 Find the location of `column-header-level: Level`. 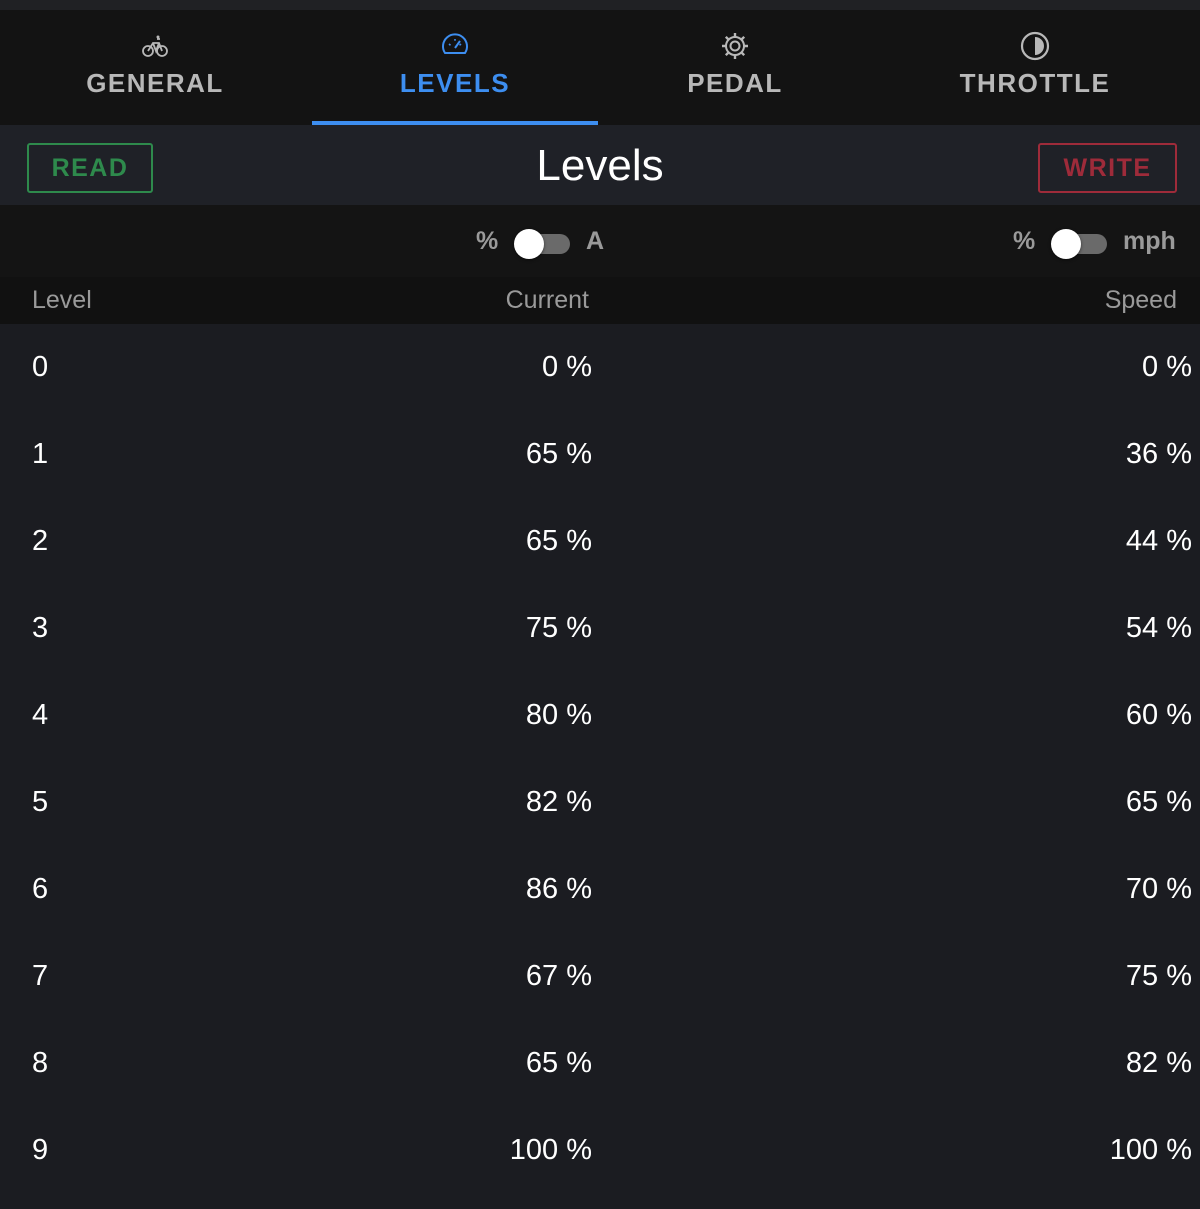

column-header-level: Level is located at coordinates (62, 300).